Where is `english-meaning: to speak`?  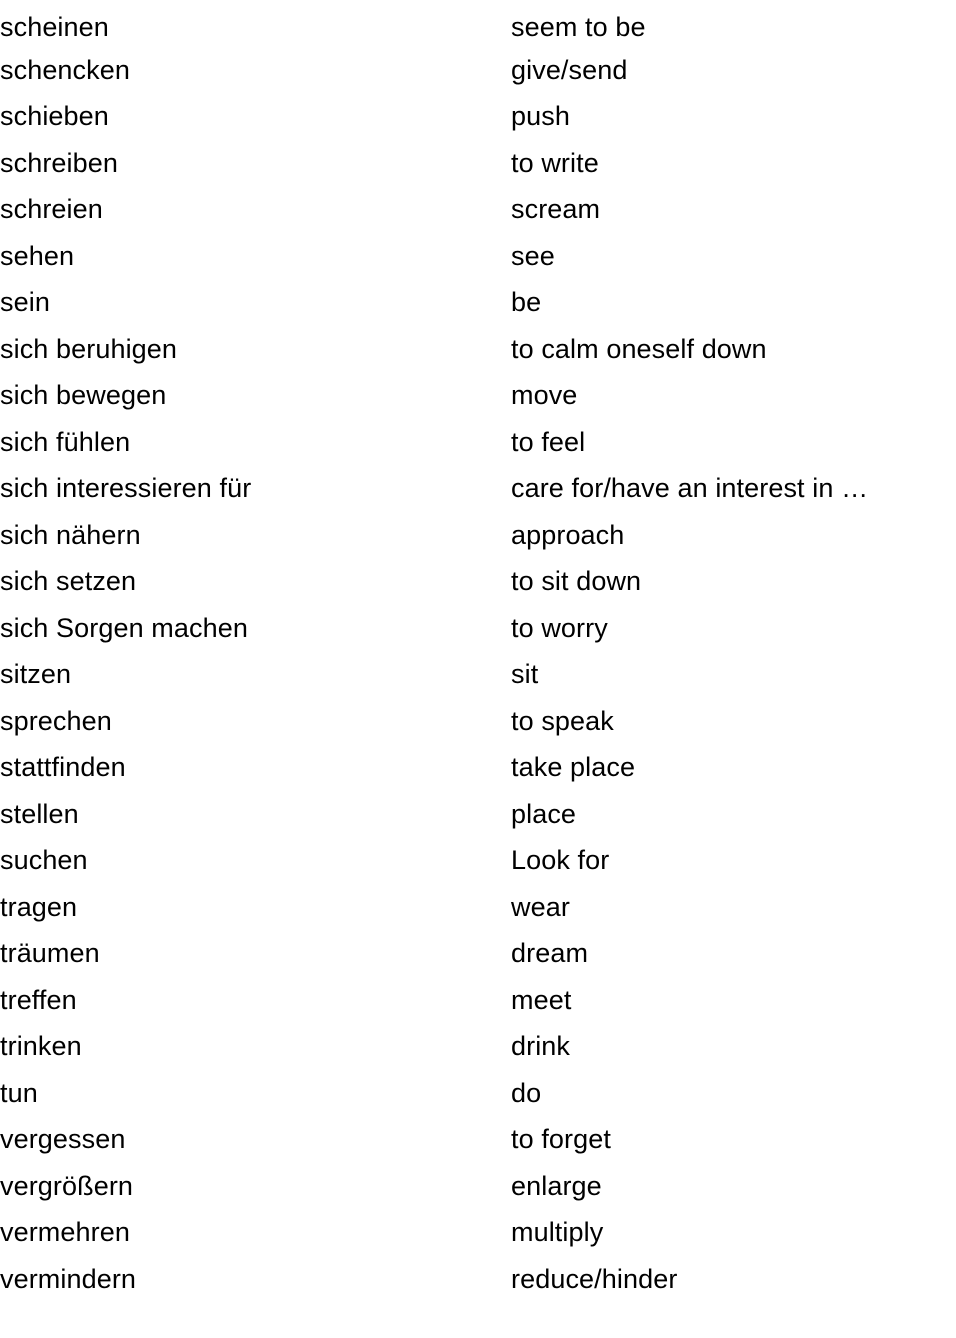 english-meaning: to speak is located at coordinates (562, 720).